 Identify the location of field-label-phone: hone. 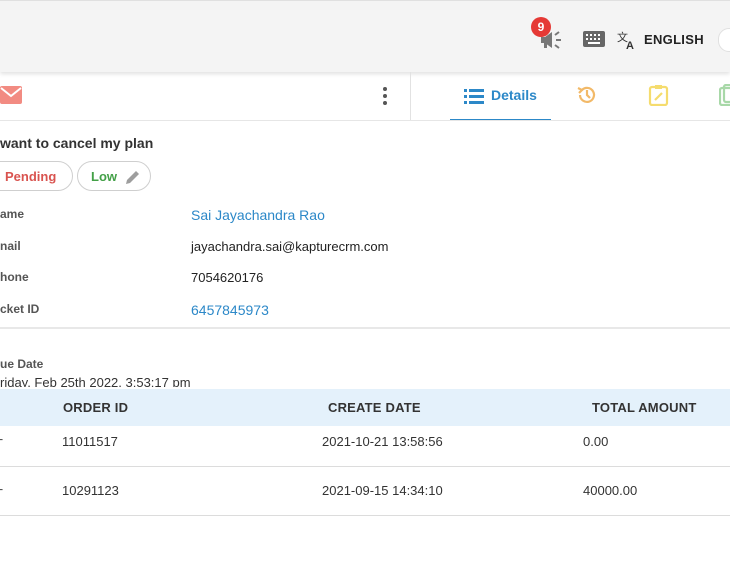
(14, 277).